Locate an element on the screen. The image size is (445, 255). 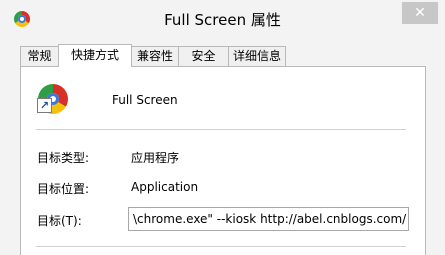
target-type-label: 目标类型: is located at coordinates (63, 158).